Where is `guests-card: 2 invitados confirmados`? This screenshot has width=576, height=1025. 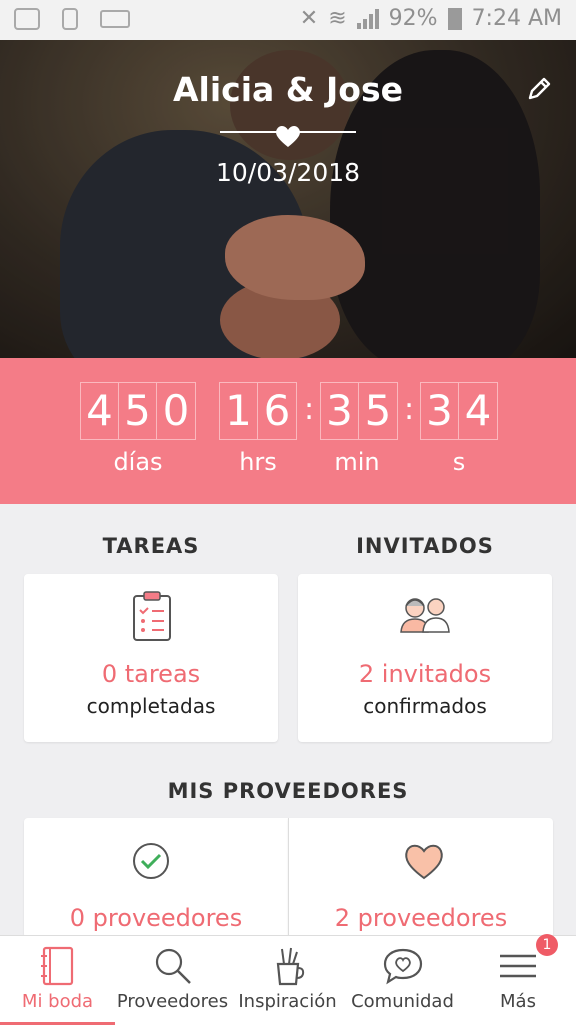
guests-card: 2 invitados confirmados is located at coordinates (425, 658).